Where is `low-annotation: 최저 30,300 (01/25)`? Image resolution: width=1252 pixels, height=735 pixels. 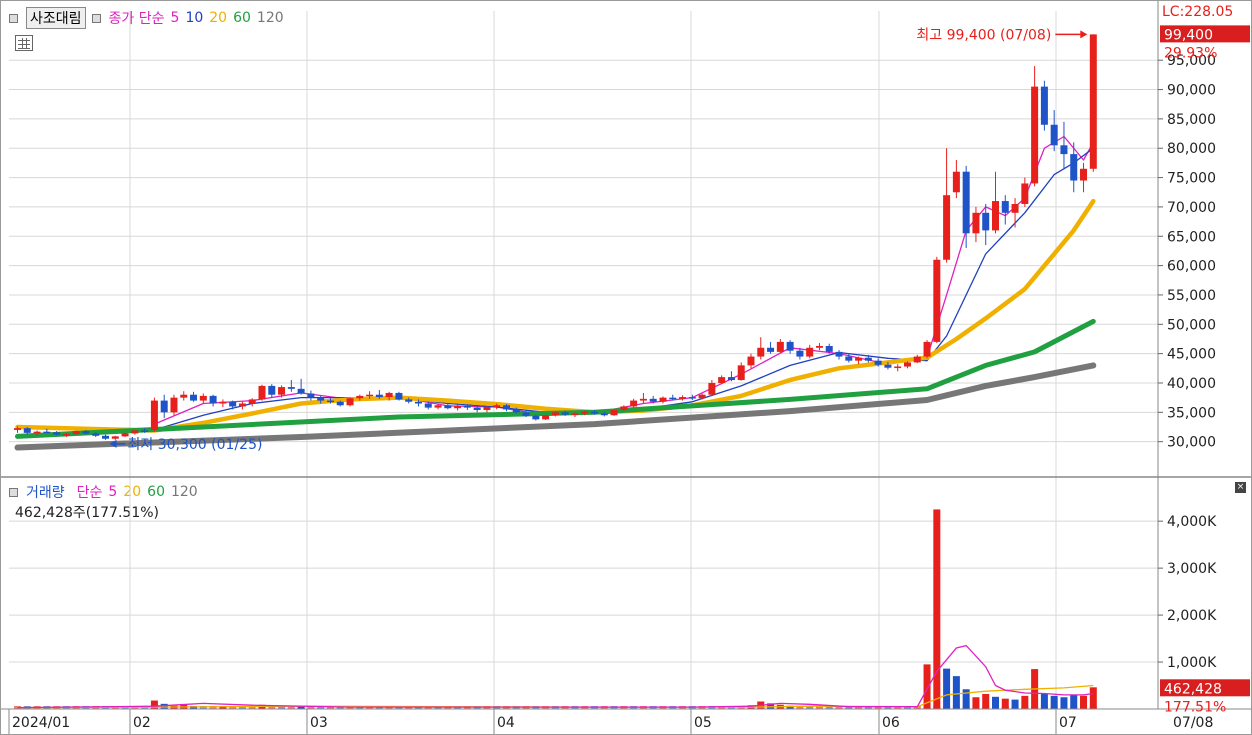 low-annotation: 최저 30,300 (01/25) is located at coordinates (195, 445).